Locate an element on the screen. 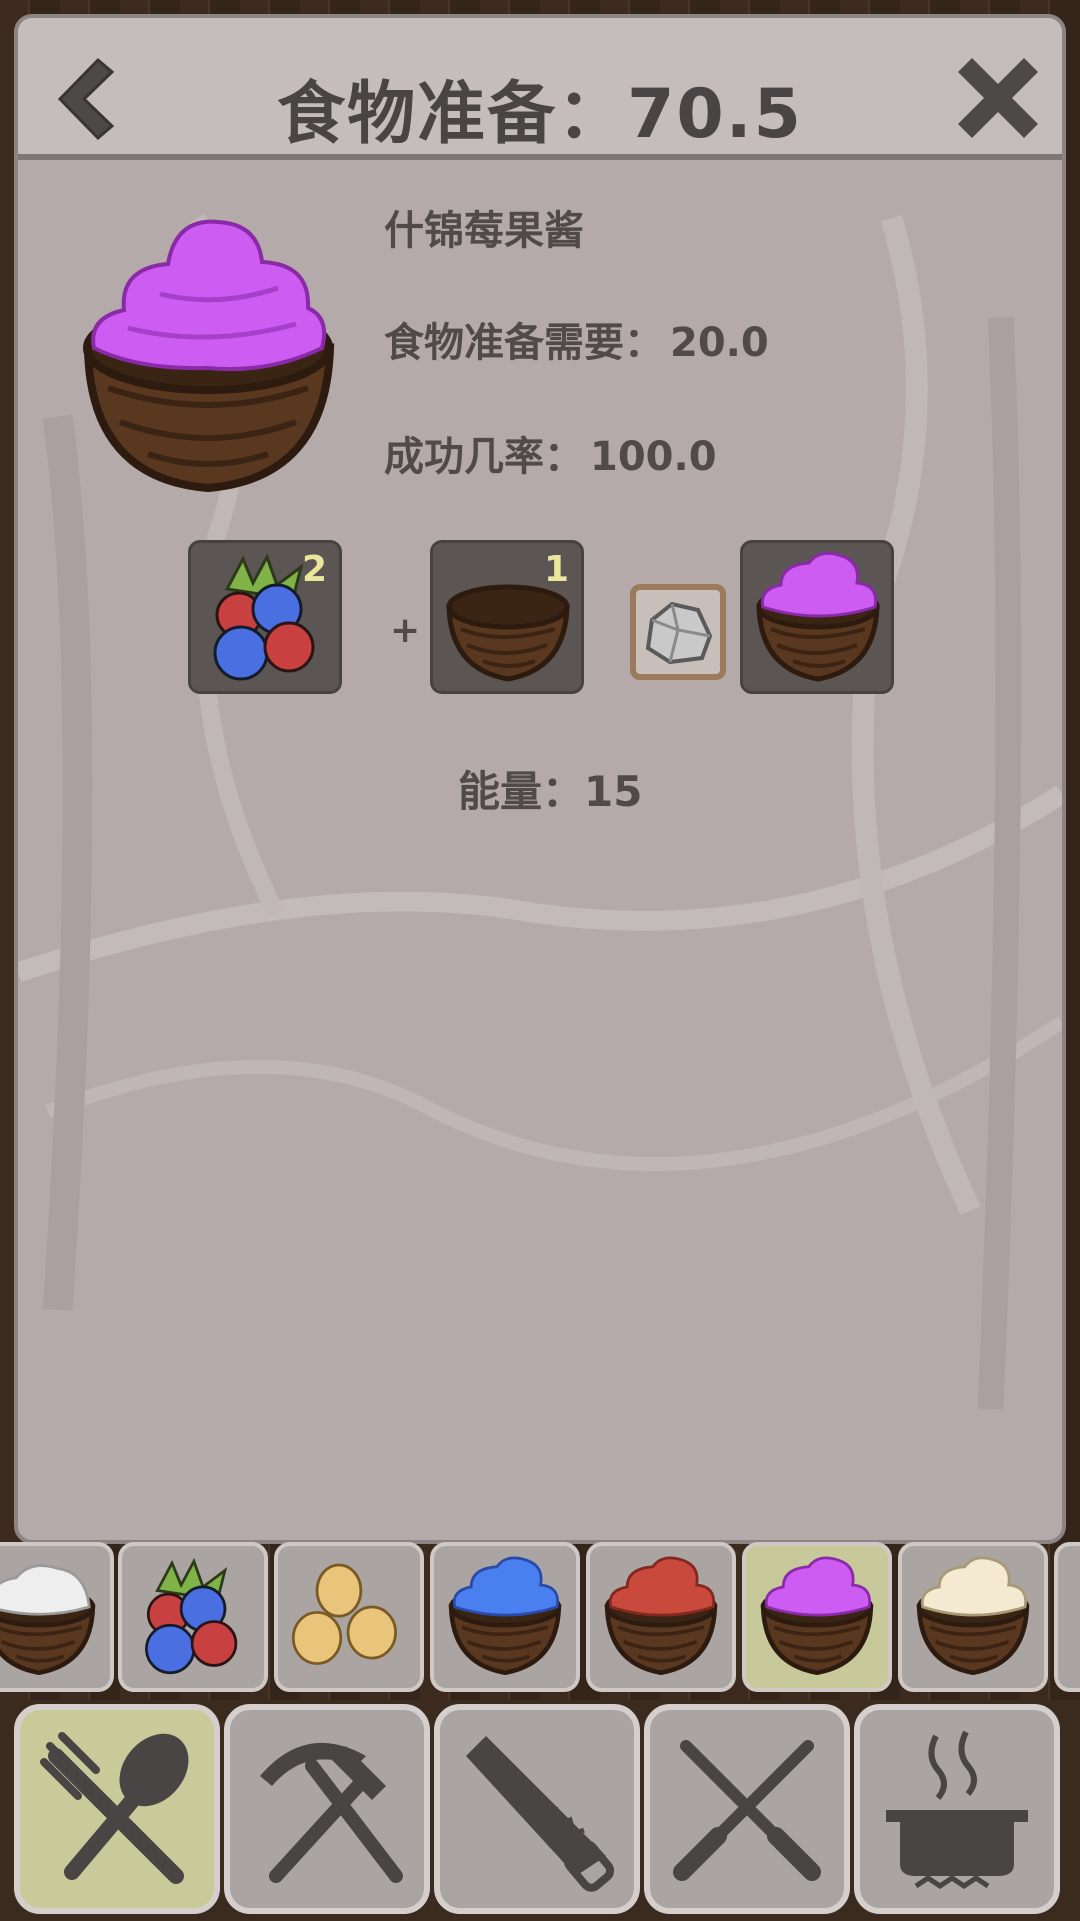 The height and width of the screenshot is (1921, 1080). category-bar is located at coordinates (540, 1810).